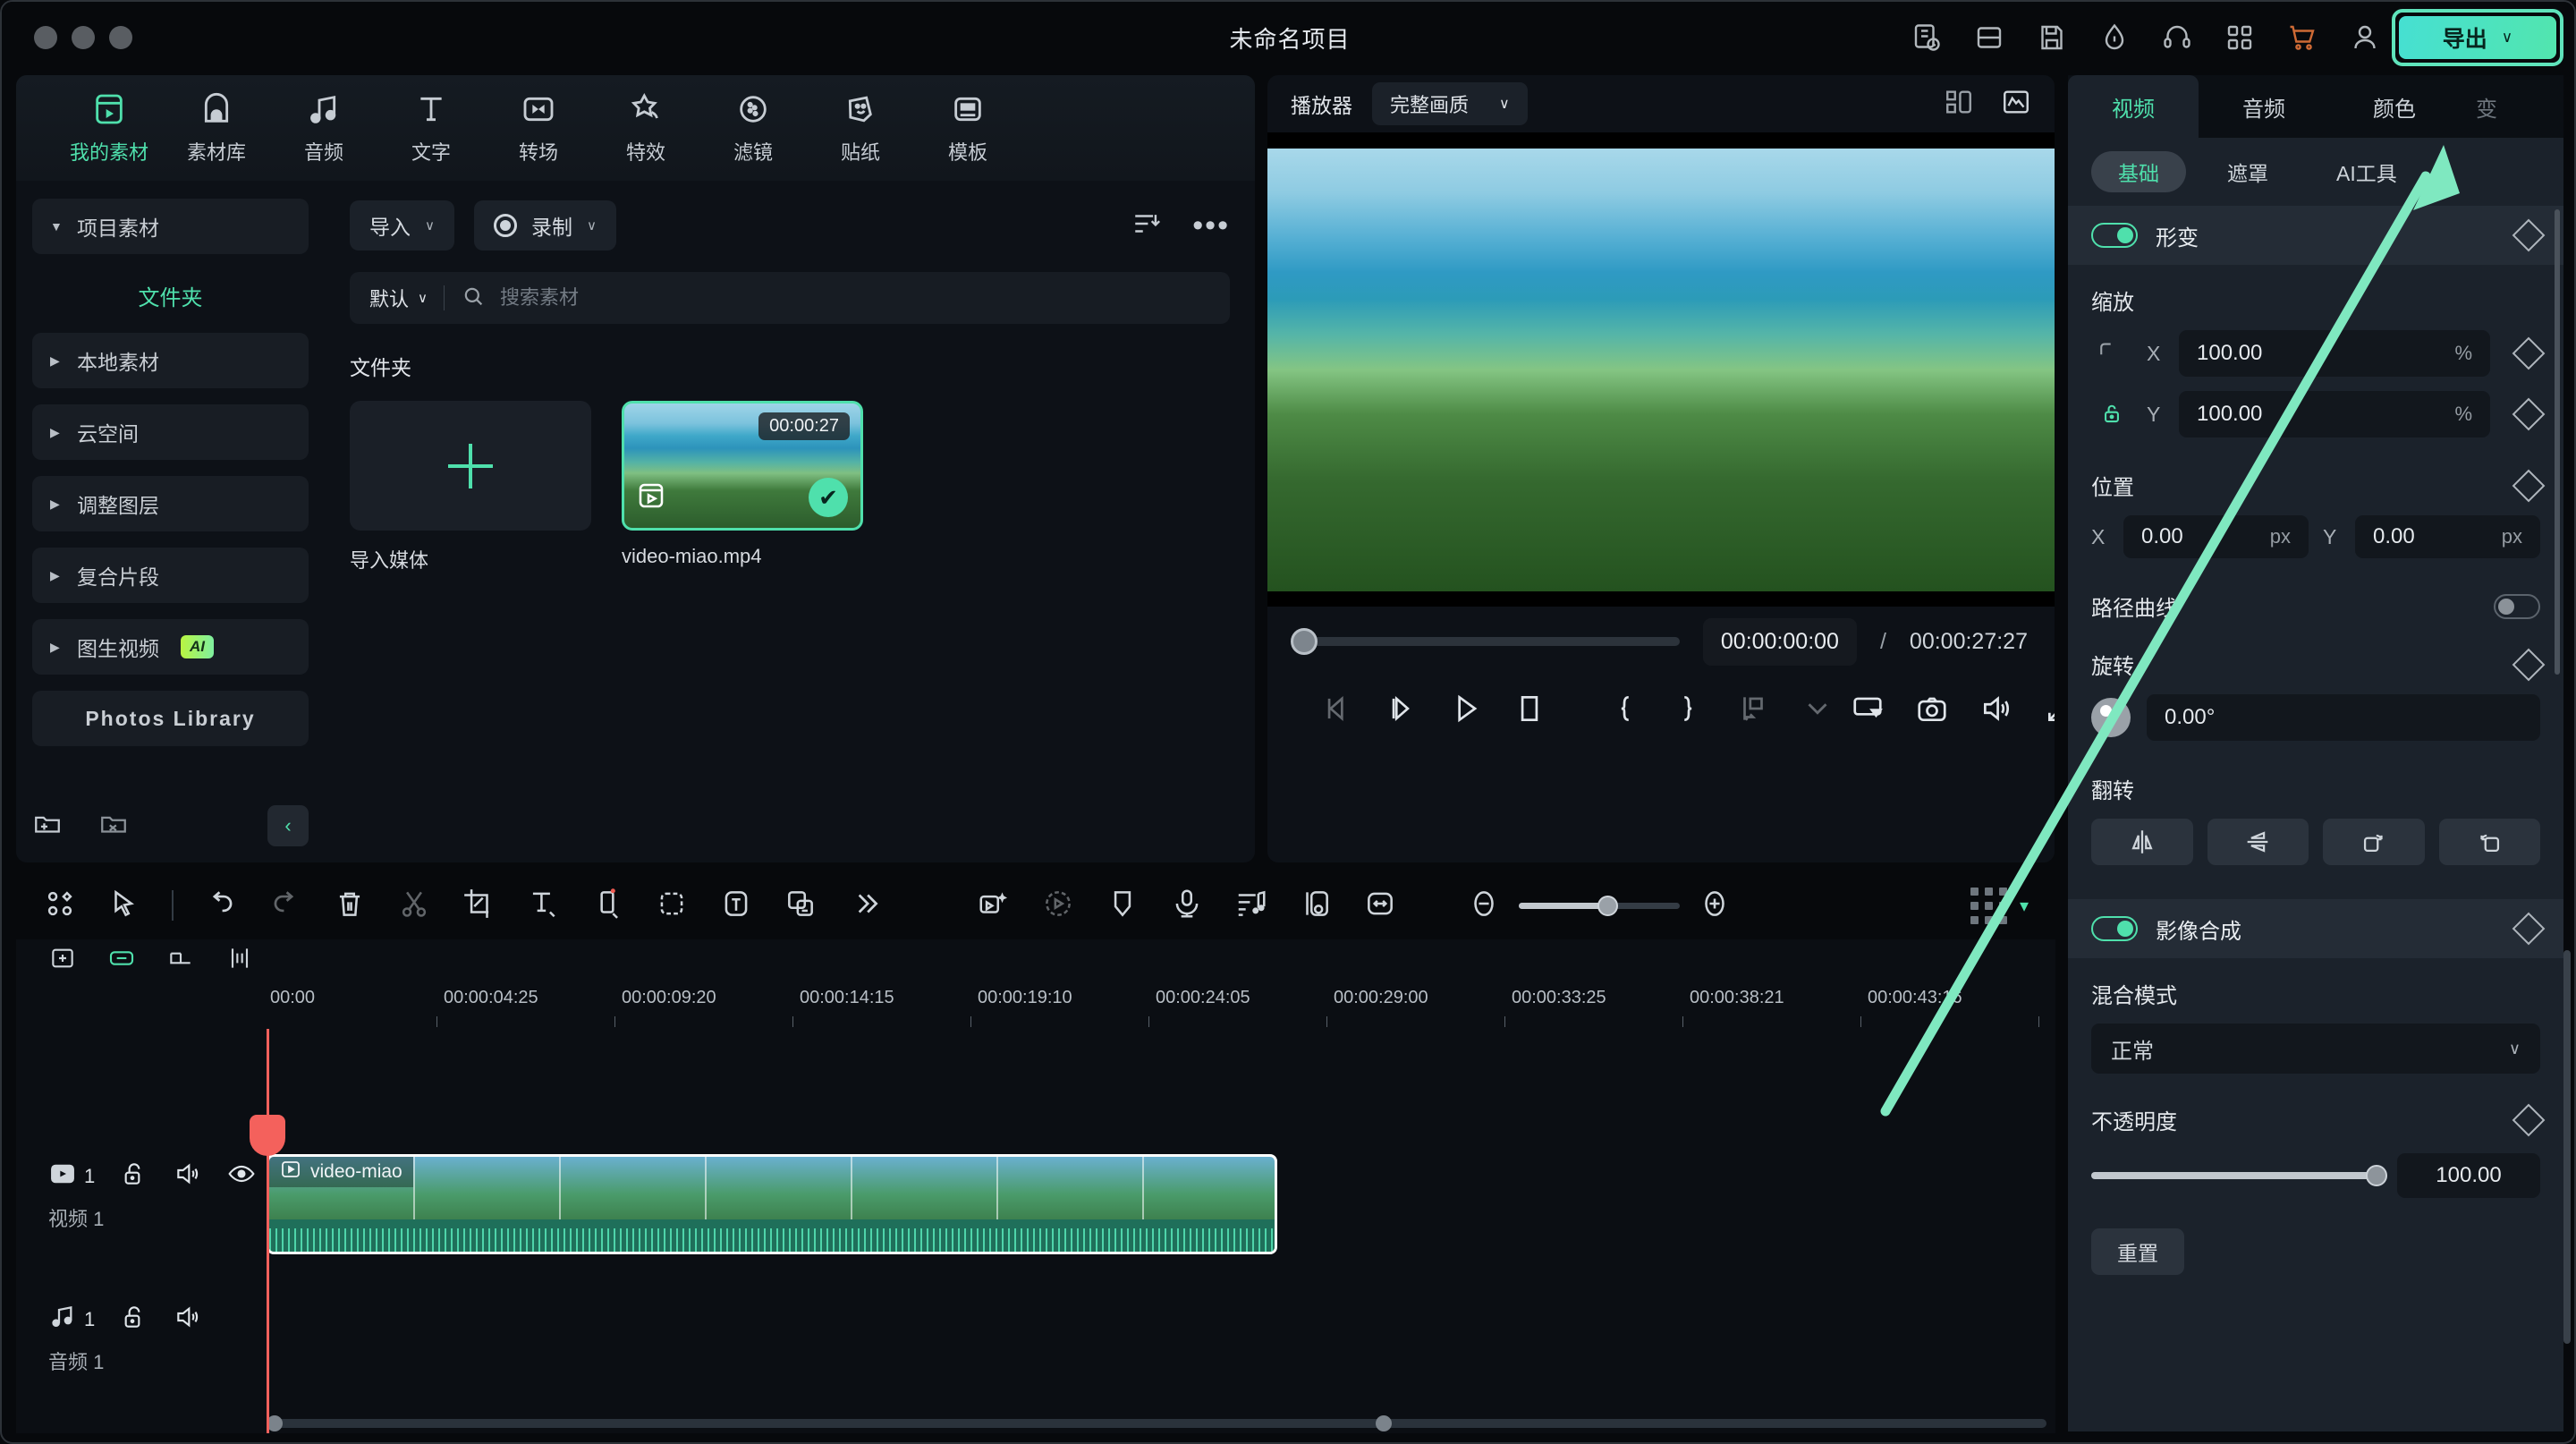 The width and height of the screenshot is (2576, 1444). I want to click on opacity-slider, so click(2239, 1175).